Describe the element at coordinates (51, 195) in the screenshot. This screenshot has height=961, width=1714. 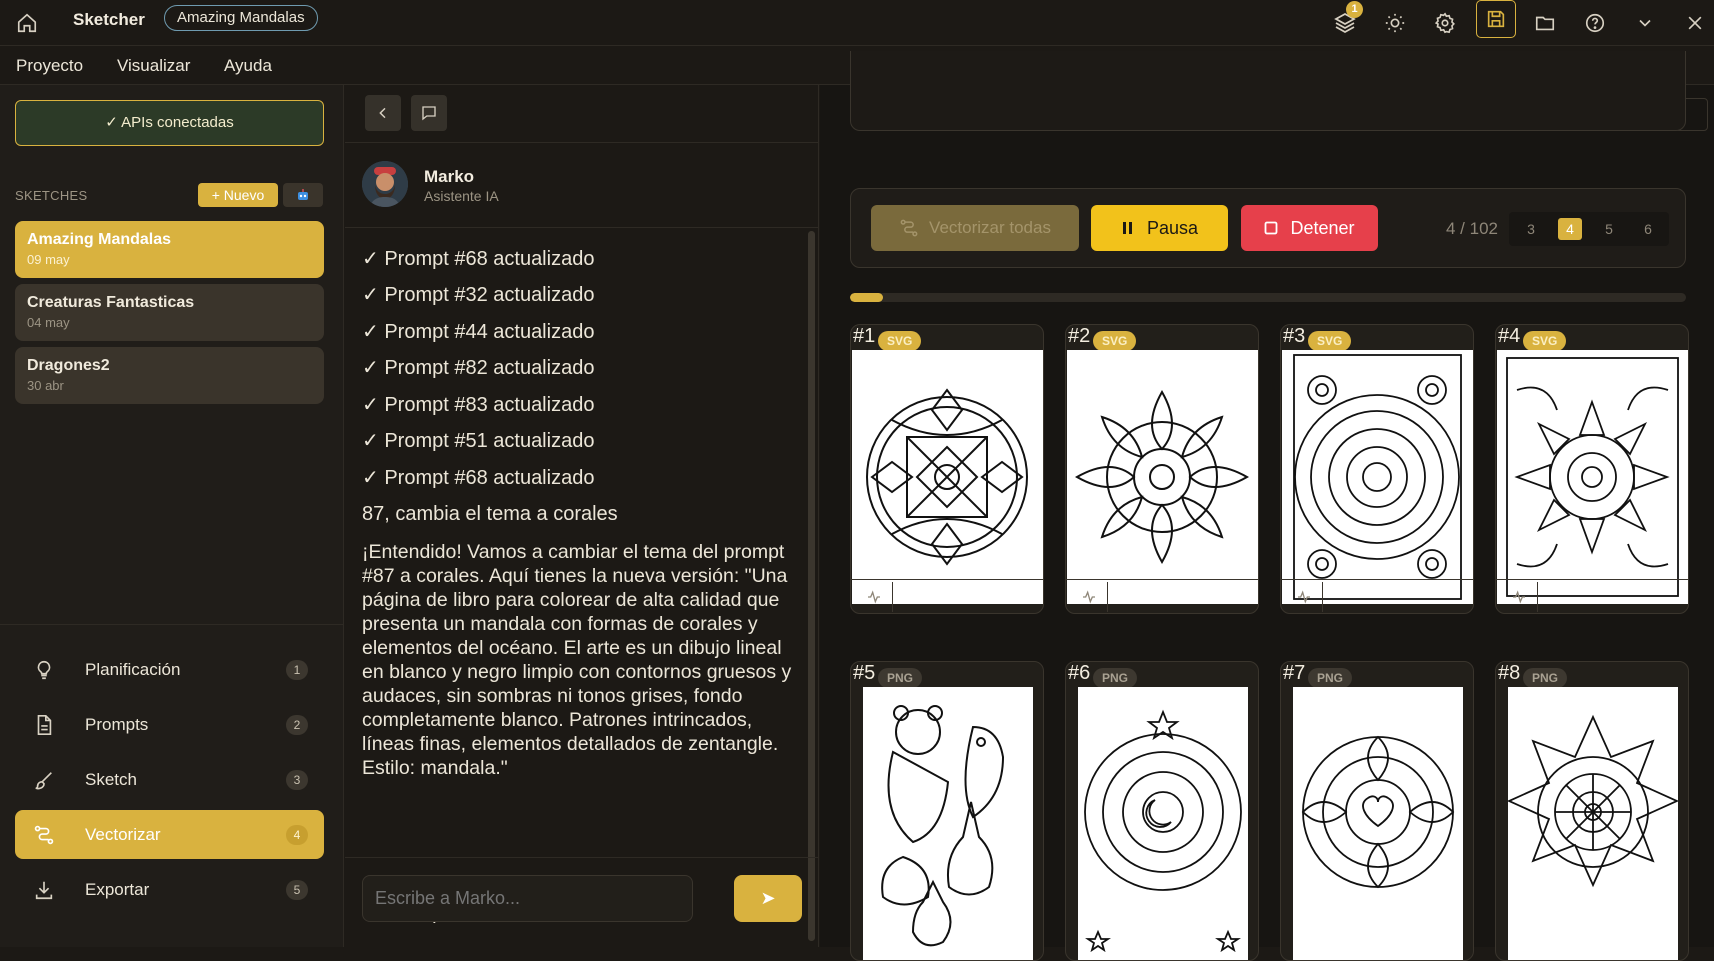
I see `sketches-heading: SKETCHES` at that location.